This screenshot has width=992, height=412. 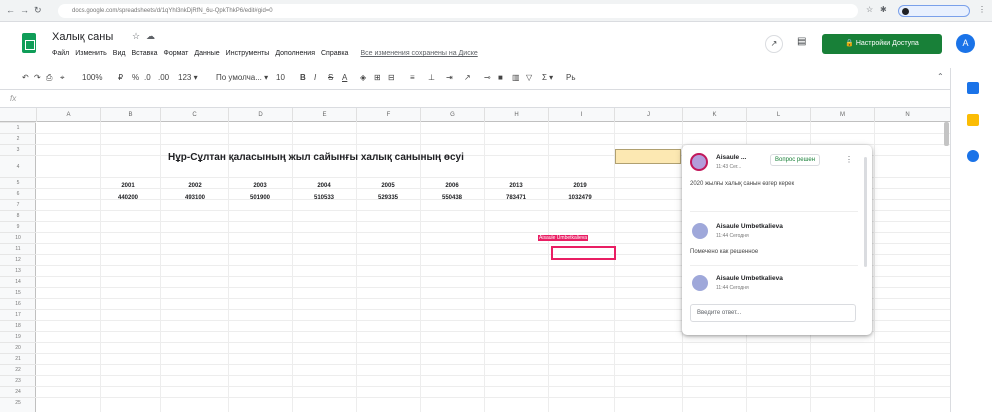 I want to click on merge-cells-icon: ⊟, so click(x=391, y=77).